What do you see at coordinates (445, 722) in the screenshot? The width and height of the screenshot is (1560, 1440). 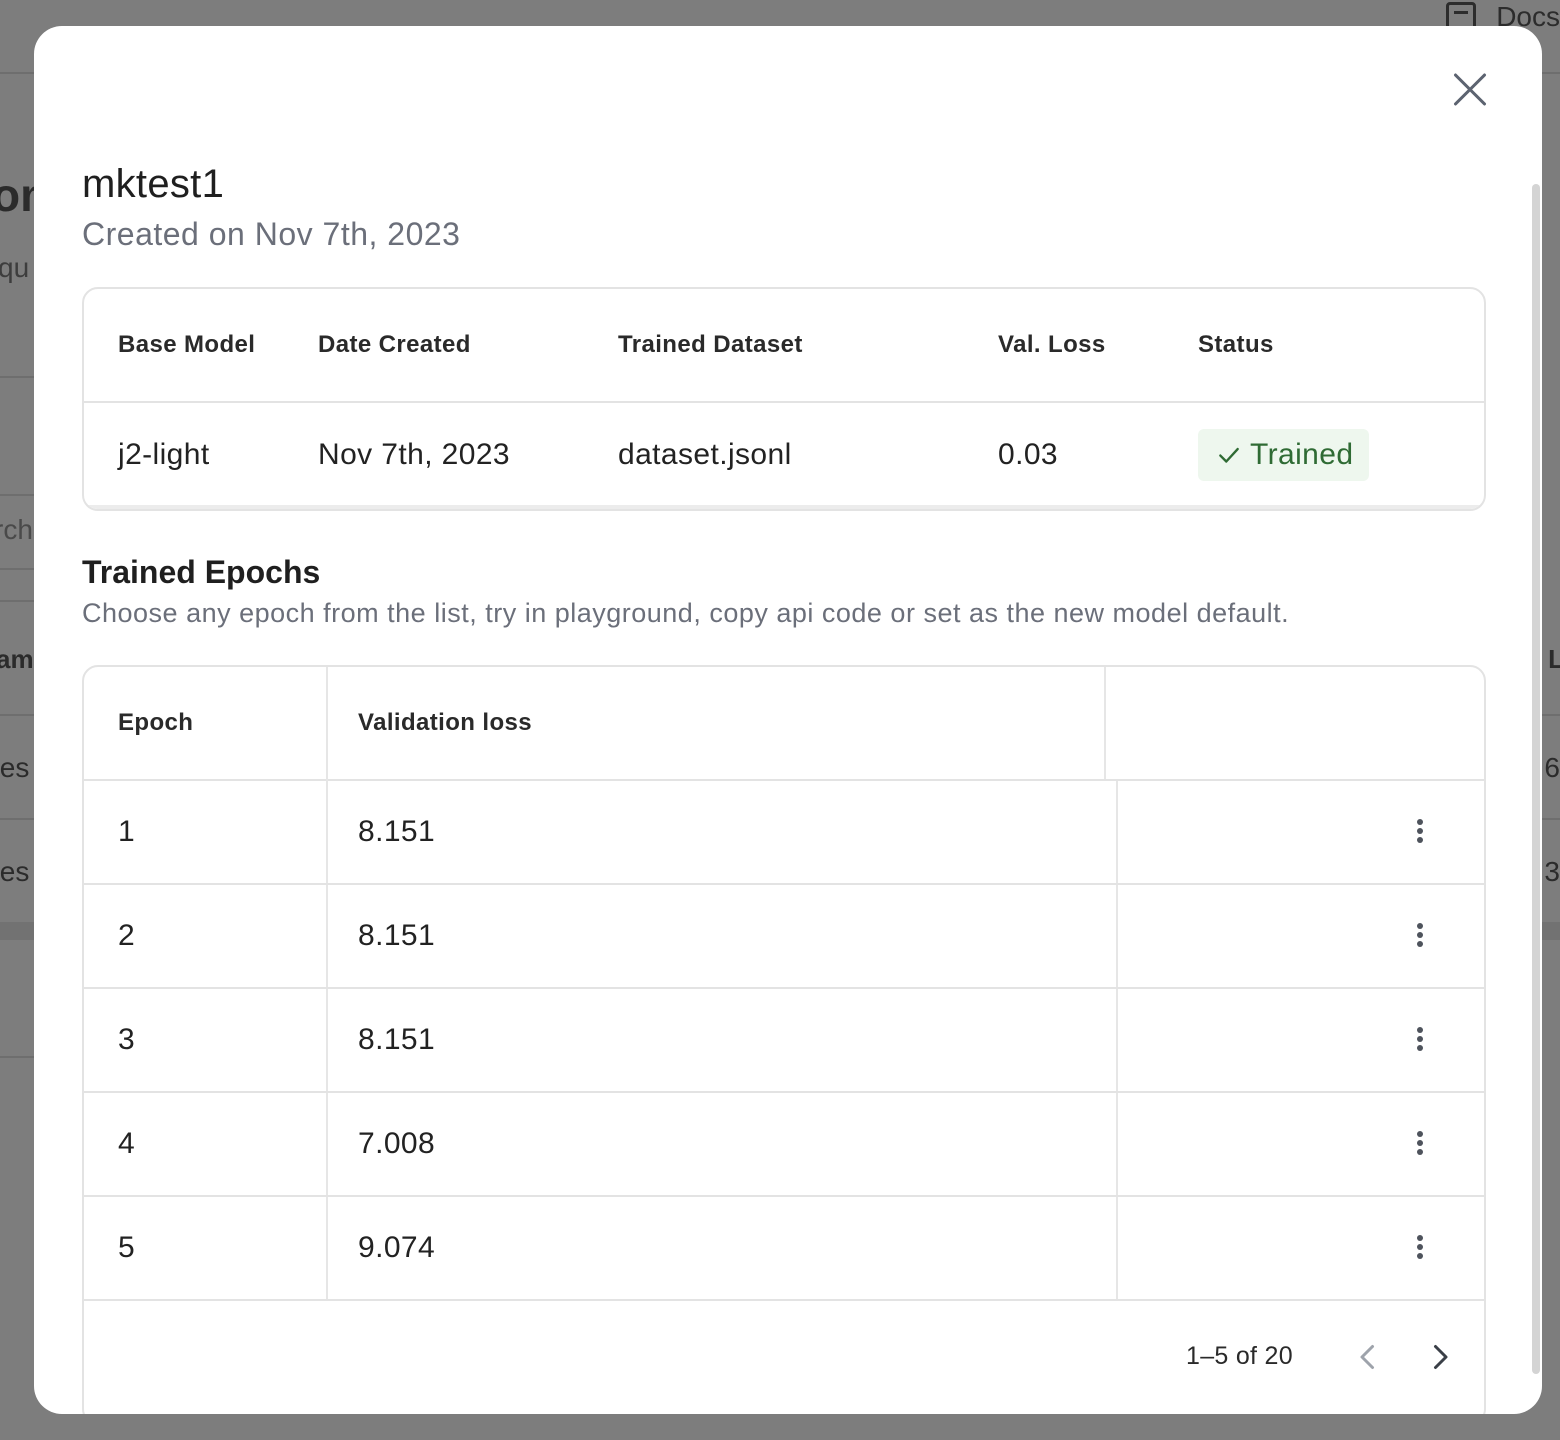 I see `header-validation-loss: Validation loss` at bounding box center [445, 722].